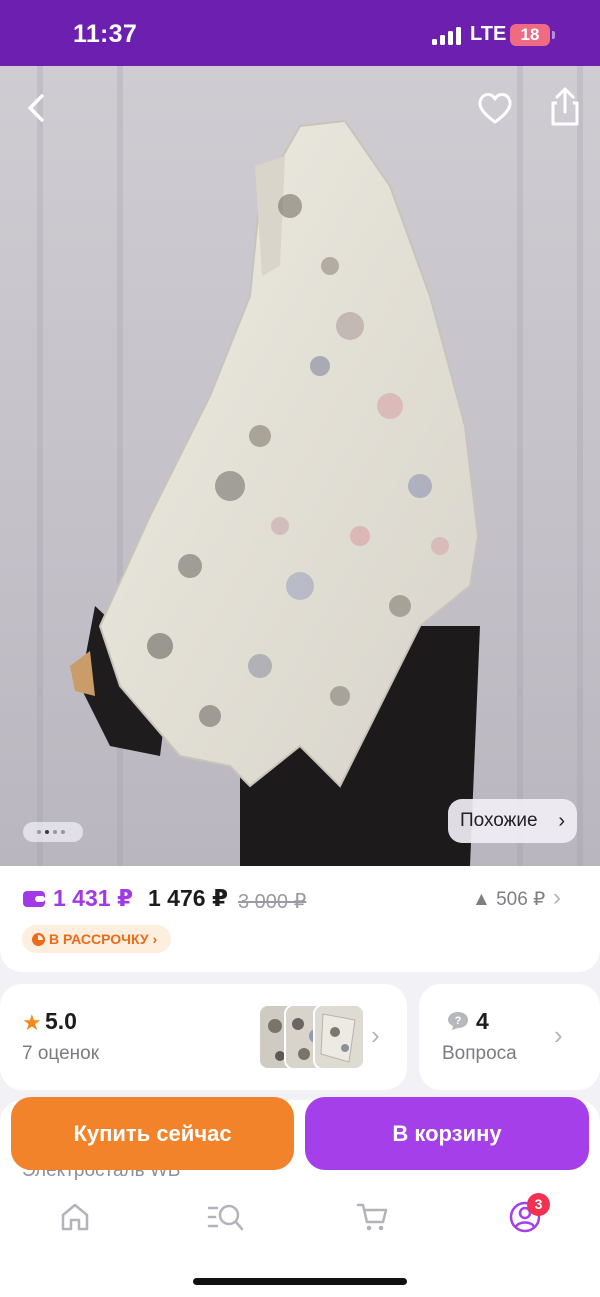 The height and width of the screenshot is (1297, 600). What do you see at coordinates (225, 1217) in the screenshot?
I see `catalog-search-icon` at bounding box center [225, 1217].